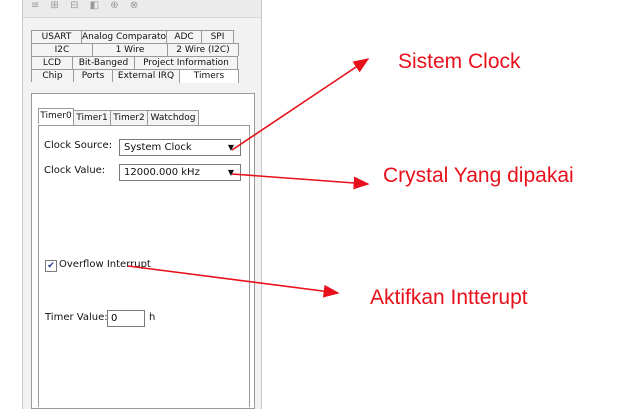 This screenshot has height=409, width=636. What do you see at coordinates (478, 175) in the screenshot?
I see `annotation-crystal: Crystal Yang dipakai` at bounding box center [478, 175].